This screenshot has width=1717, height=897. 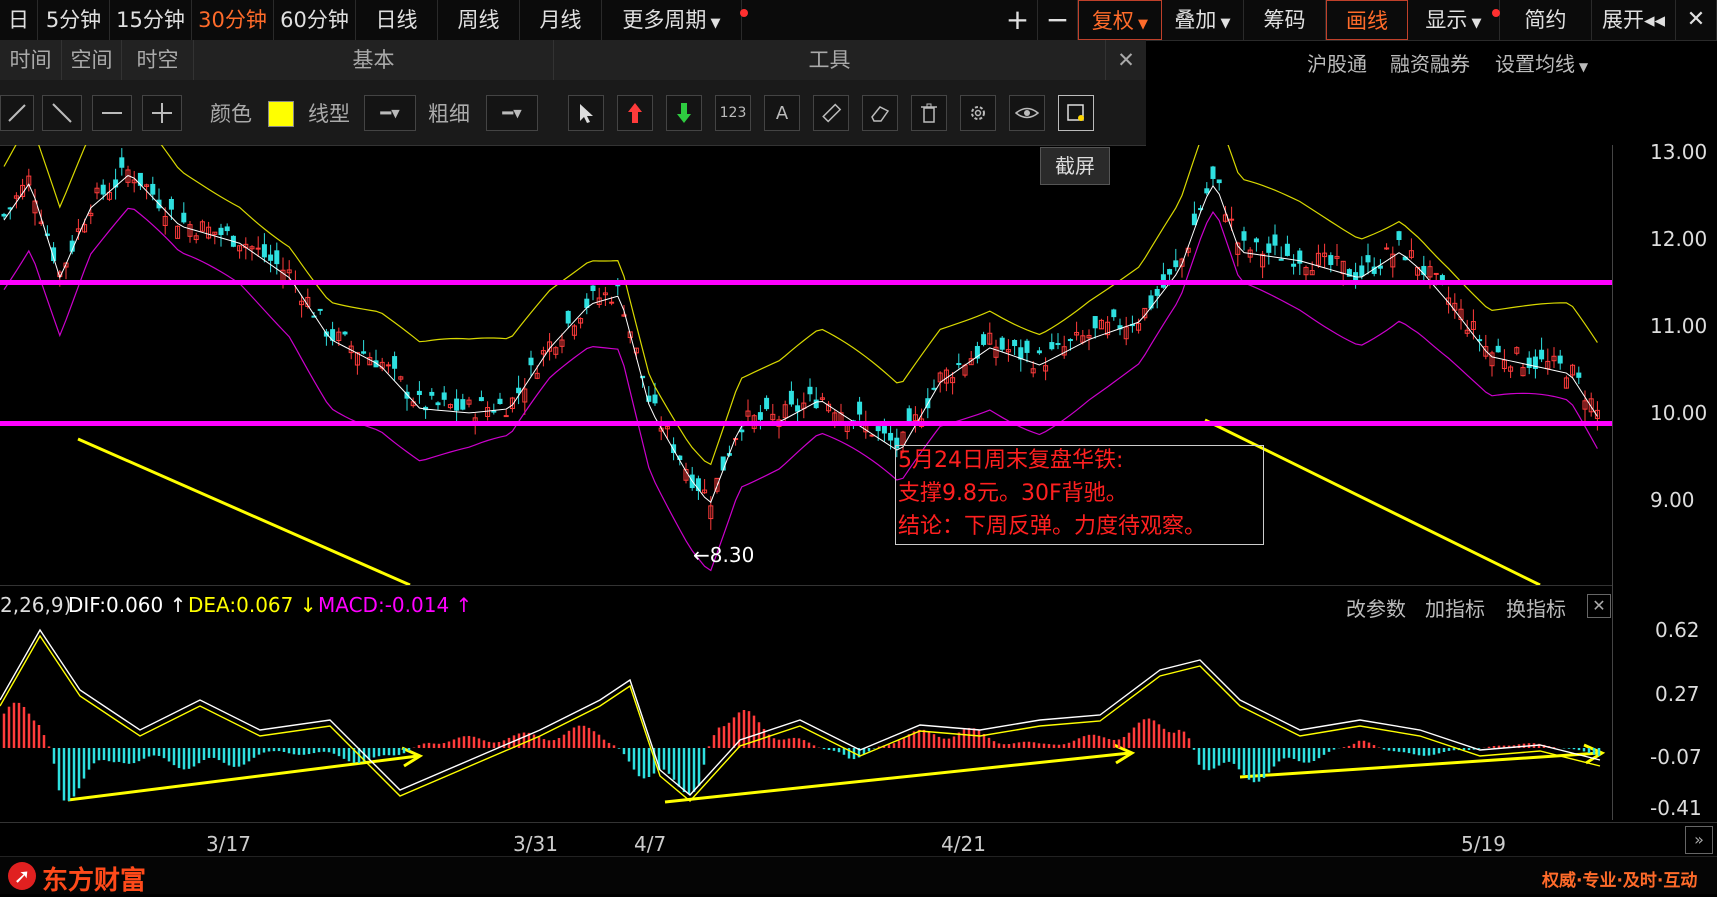 What do you see at coordinates (390, 113) in the screenshot?
I see `line-type-select: ━ ▼` at bounding box center [390, 113].